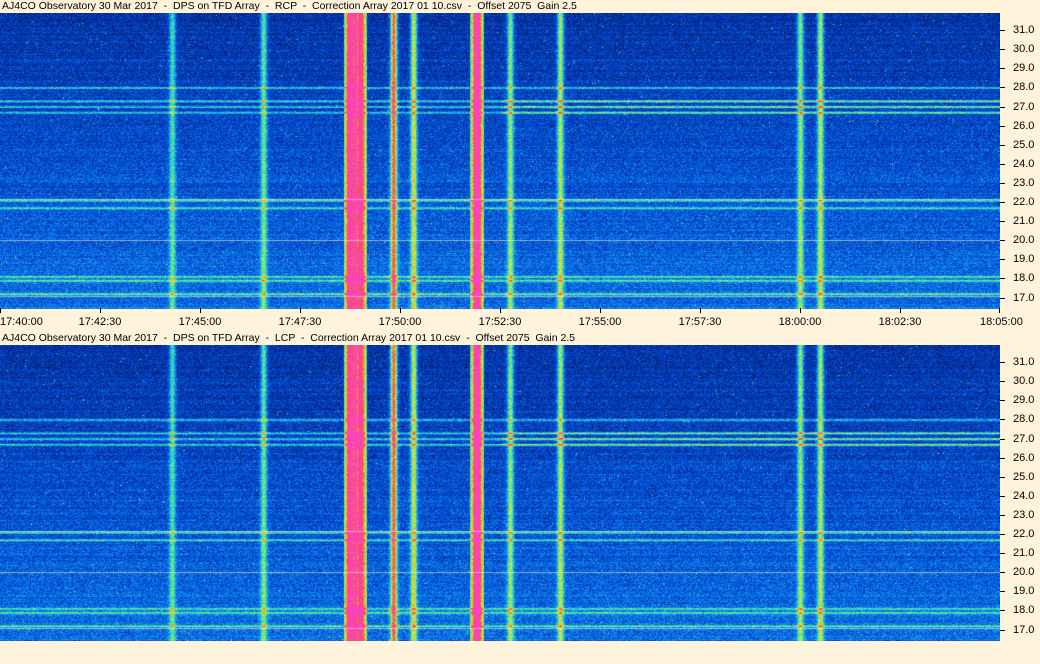 The width and height of the screenshot is (1040, 664). I want to click on time-tick-label: 17:45:00, so click(200, 322).